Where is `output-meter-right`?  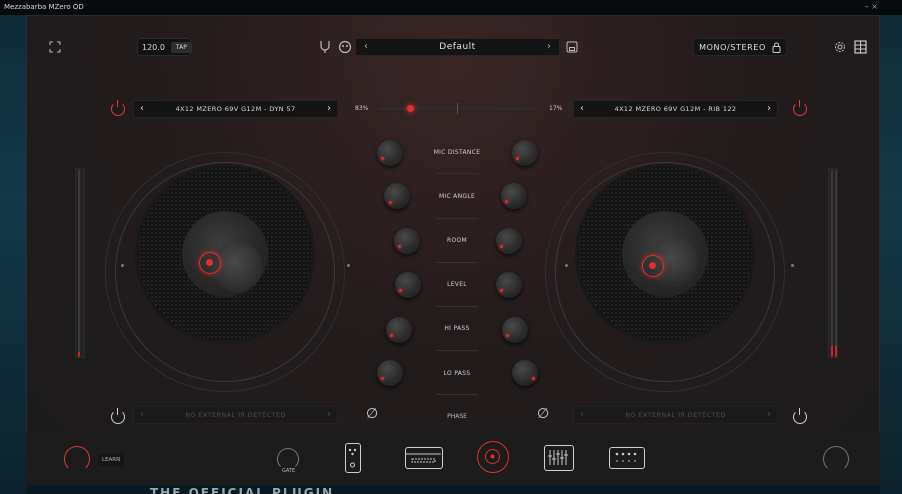 output-meter-right is located at coordinates (833, 263).